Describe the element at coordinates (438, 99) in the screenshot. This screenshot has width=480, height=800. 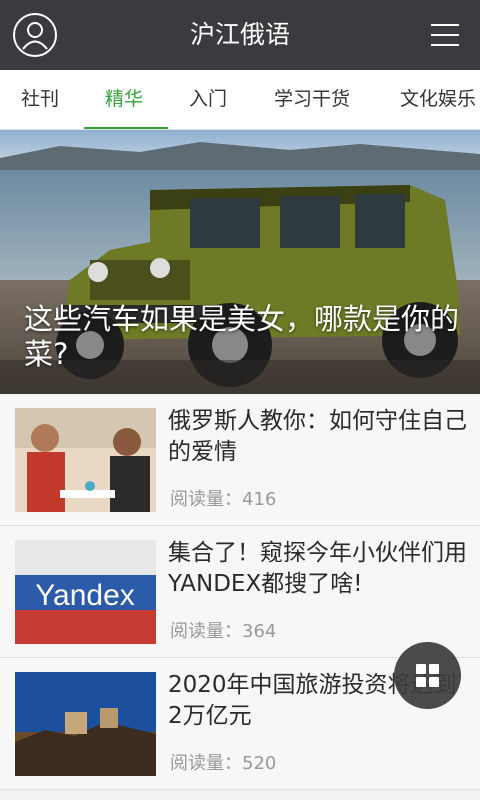
I see `tab-wenhua-yule: 文化娱乐` at that location.